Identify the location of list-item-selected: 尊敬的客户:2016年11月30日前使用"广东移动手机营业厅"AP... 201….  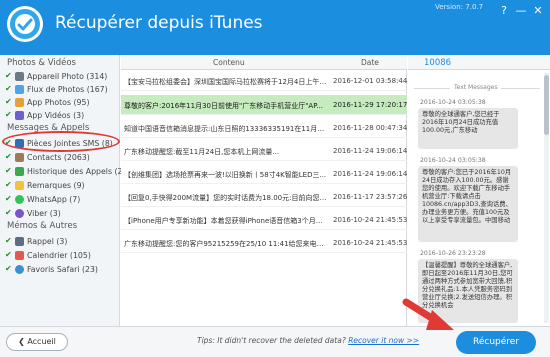
(264, 105).